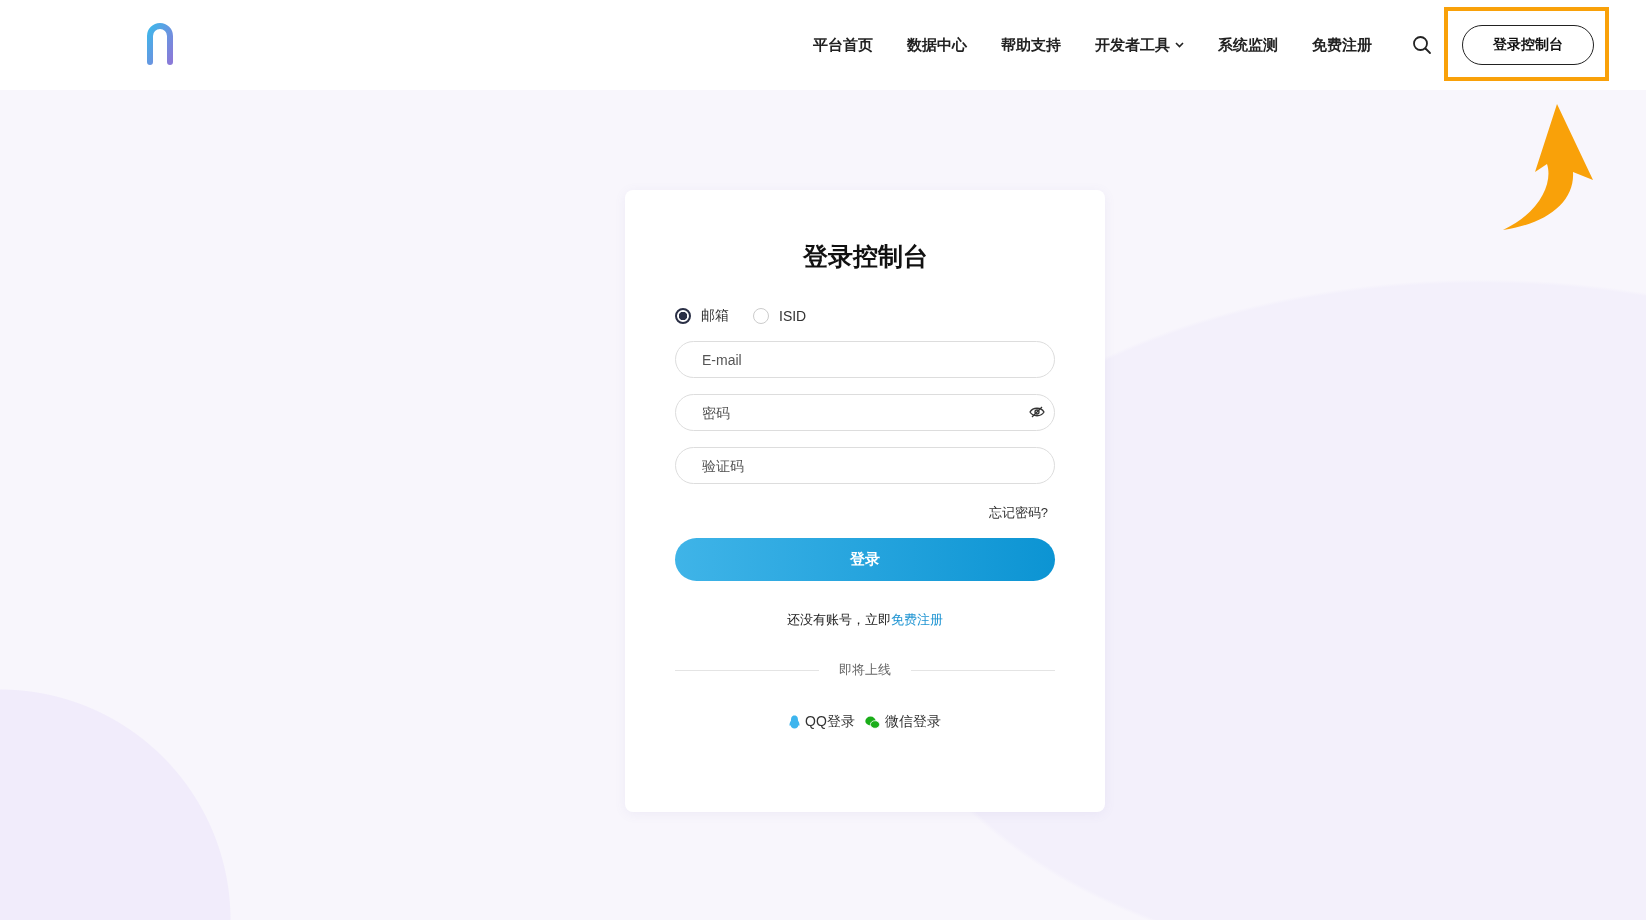 The width and height of the screenshot is (1646, 920). I want to click on eye-slash-icon, so click(1037, 412).